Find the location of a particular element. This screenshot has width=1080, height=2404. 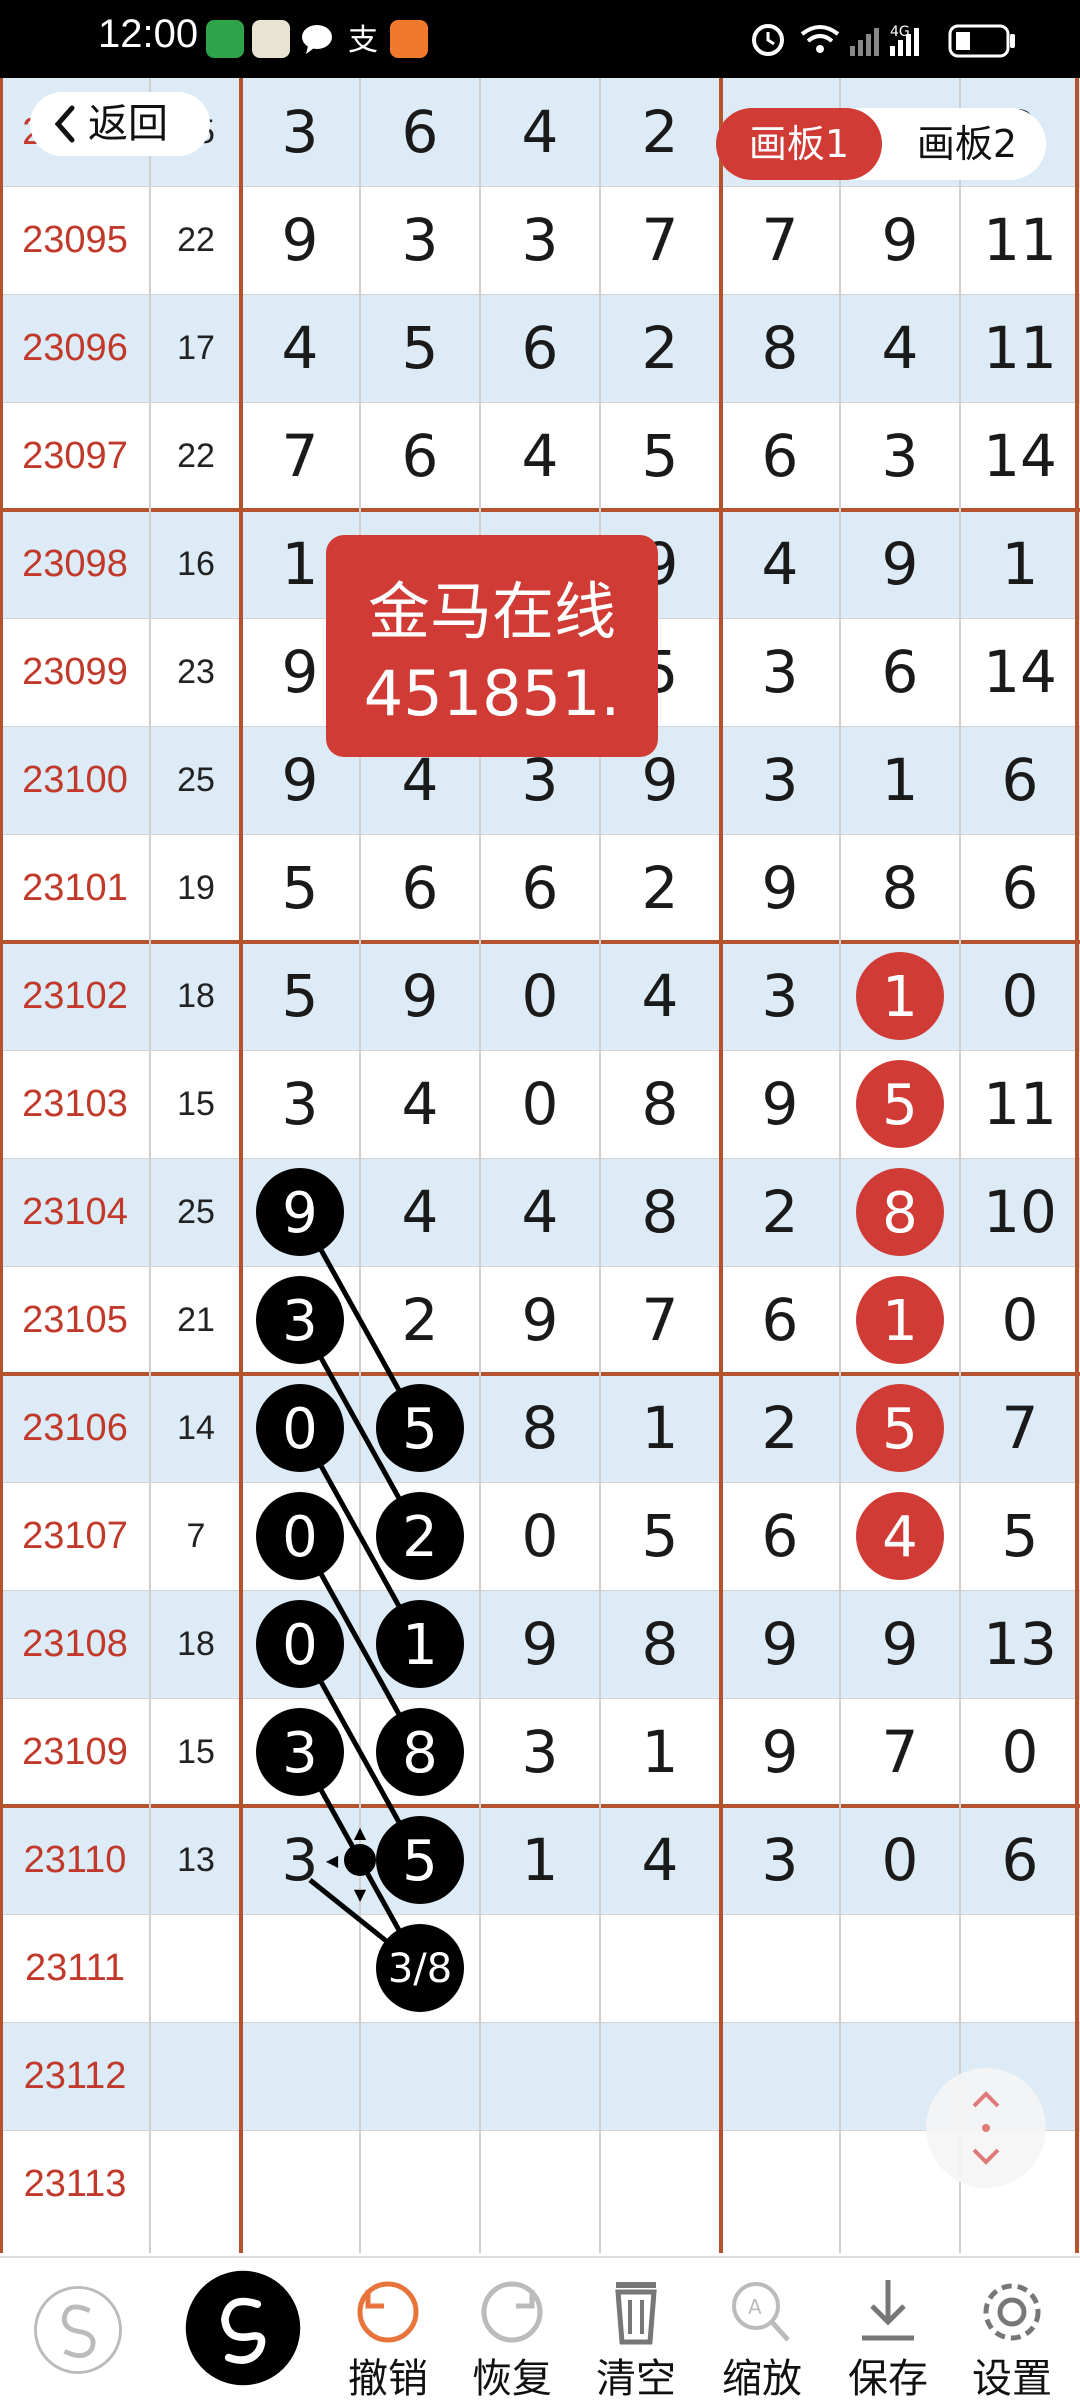

table-row: 23110 13 3 1 4 3 0 6 is located at coordinates (540, 1860).